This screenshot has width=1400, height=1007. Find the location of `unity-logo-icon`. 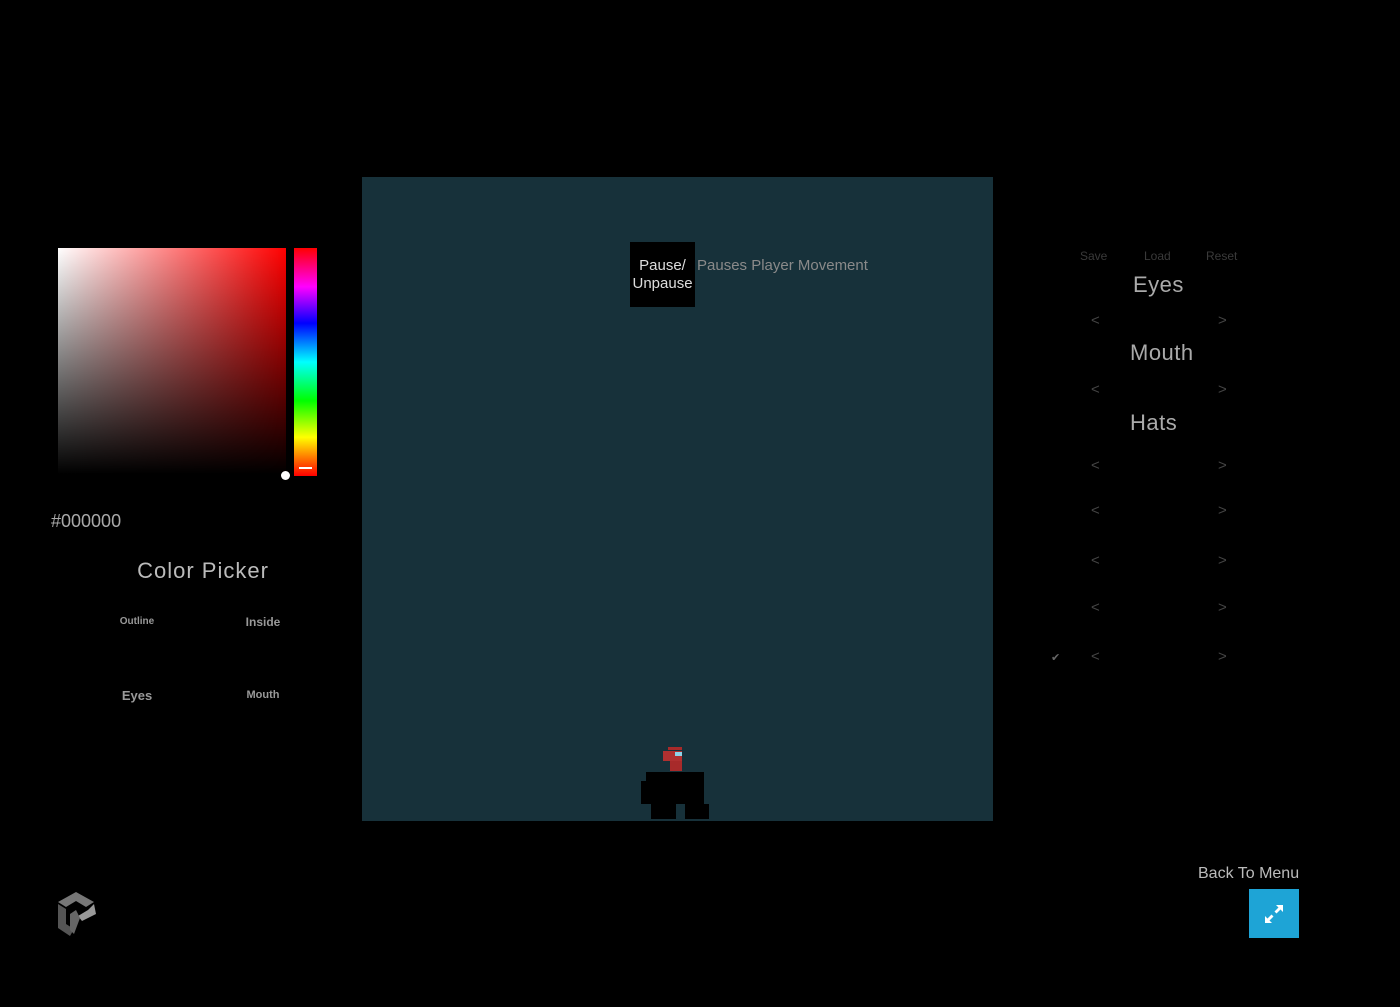

unity-logo-icon is located at coordinates (77, 914).